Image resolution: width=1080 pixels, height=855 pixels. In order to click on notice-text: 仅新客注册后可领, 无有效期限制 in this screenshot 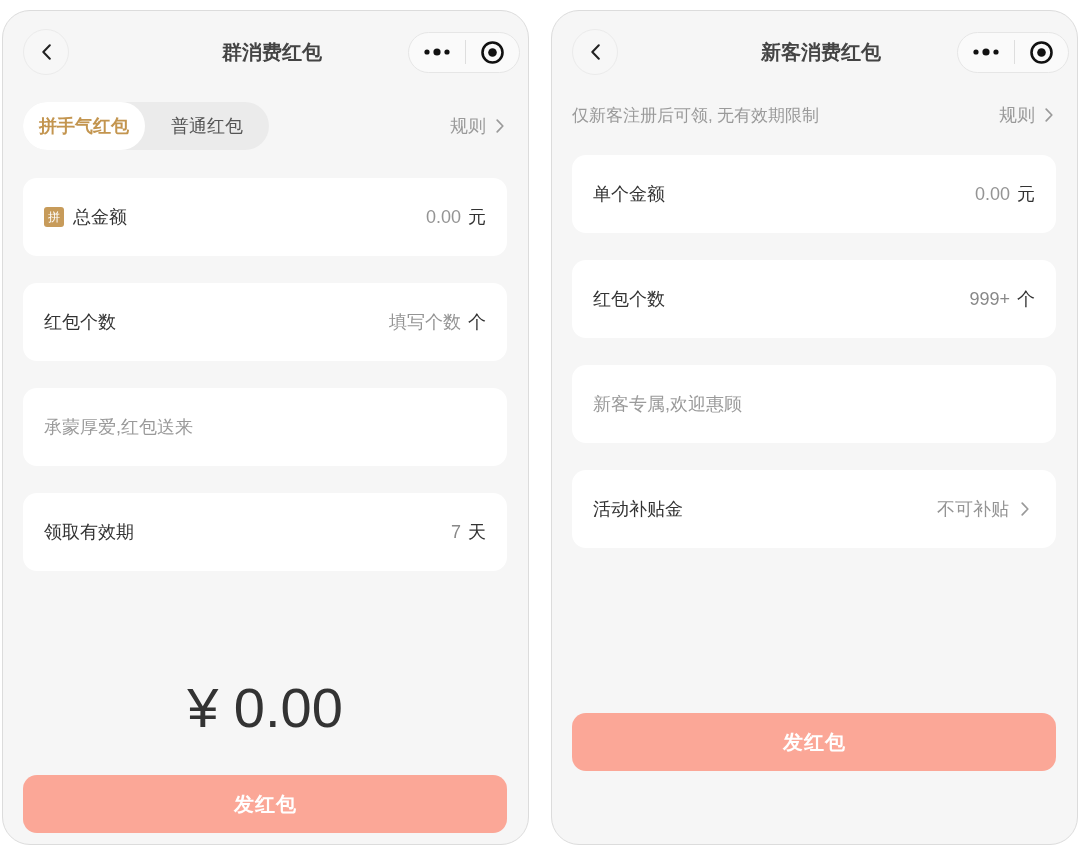, I will do `click(696, 115)`.